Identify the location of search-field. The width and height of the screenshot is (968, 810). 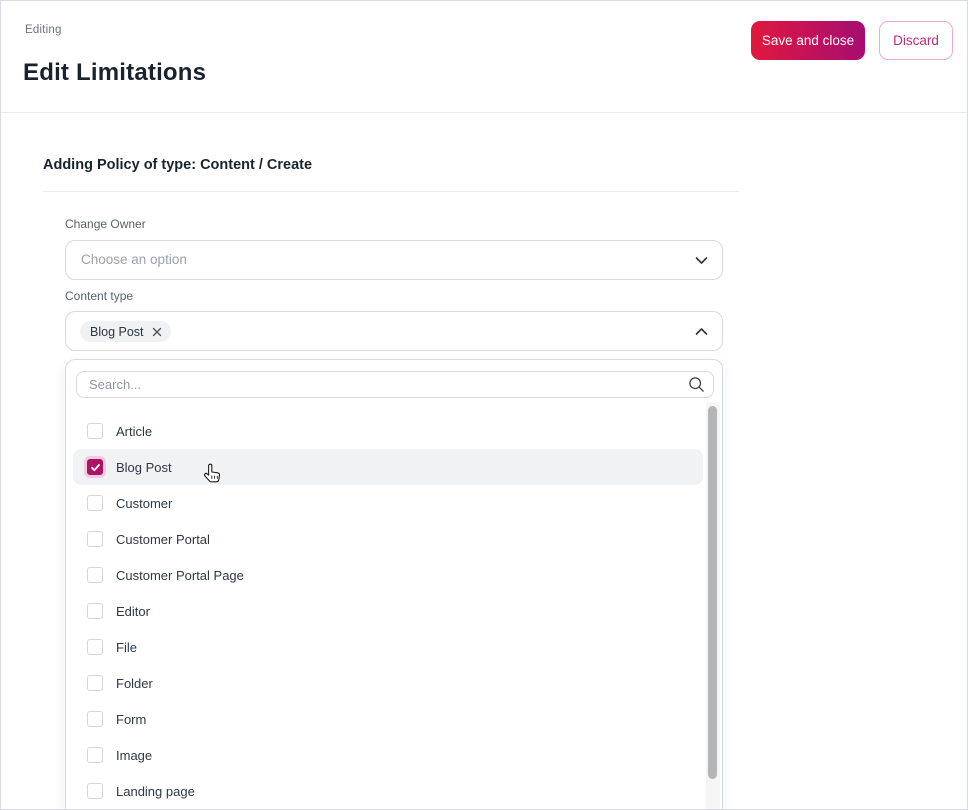
(395, 384).